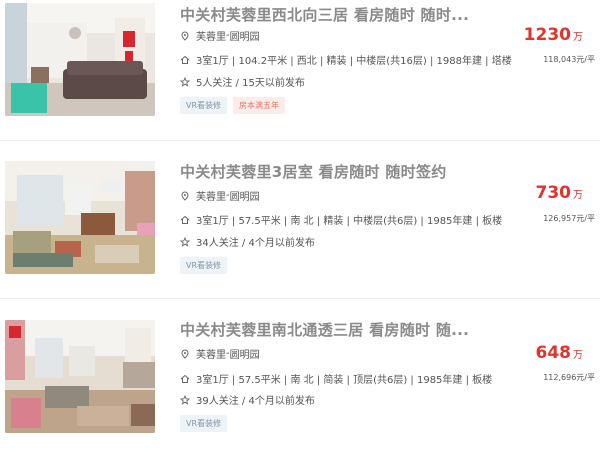 The image size is (600, 456). I want to click on unit-price: 126,957元/平, so click(569, 218).